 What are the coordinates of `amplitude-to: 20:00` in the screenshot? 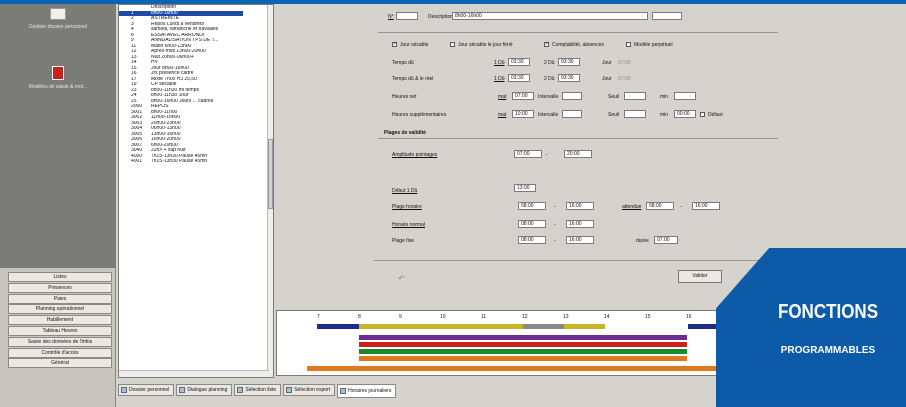 It's located at (578, 154).